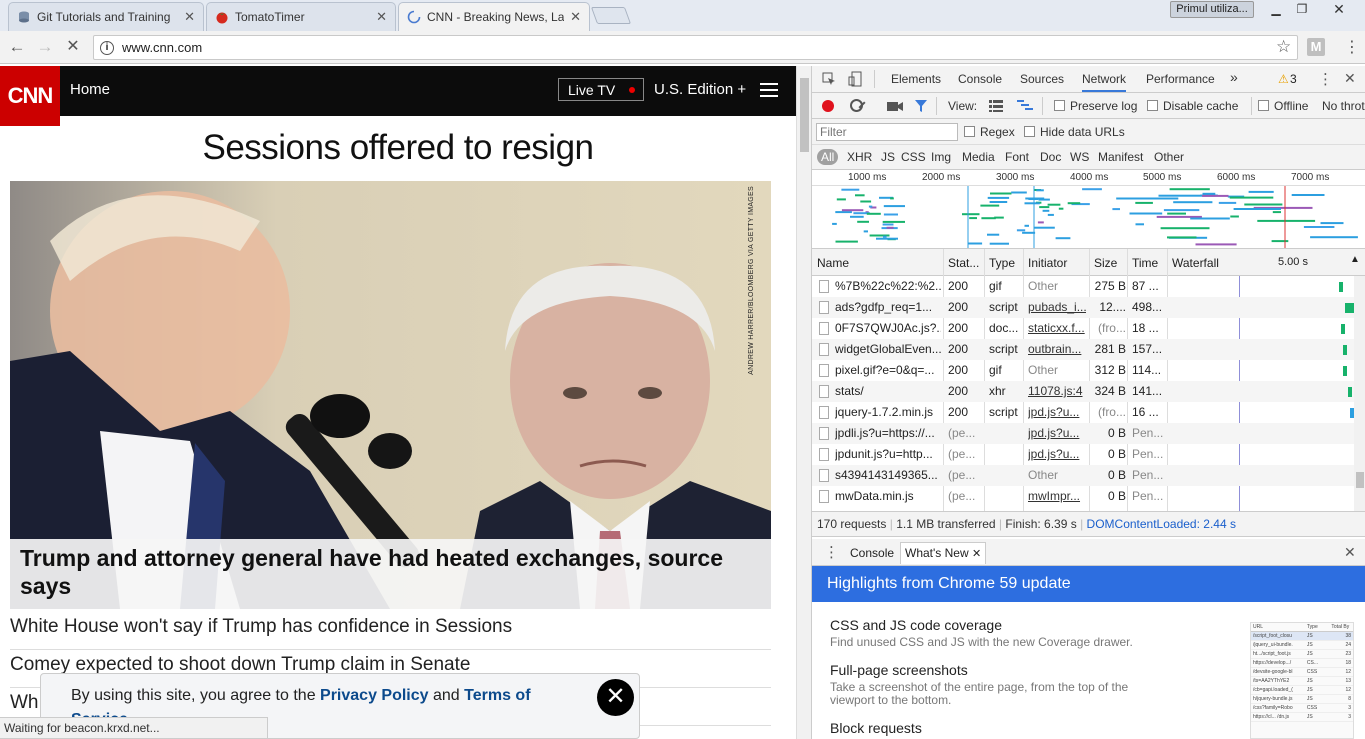 Image resolution: width=1365 pixels, height=739 pixels. Describe the element at coordinates (611, 15) in the screenshot. I see `new-tab-button` at that location.